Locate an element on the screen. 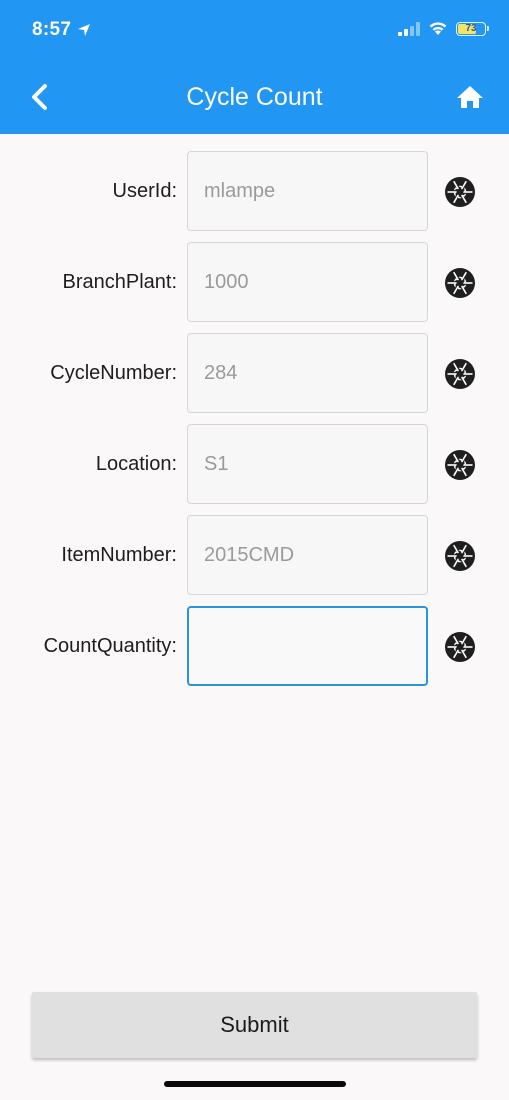  page-title: Cycle Count is located at coordinates (254, 97).